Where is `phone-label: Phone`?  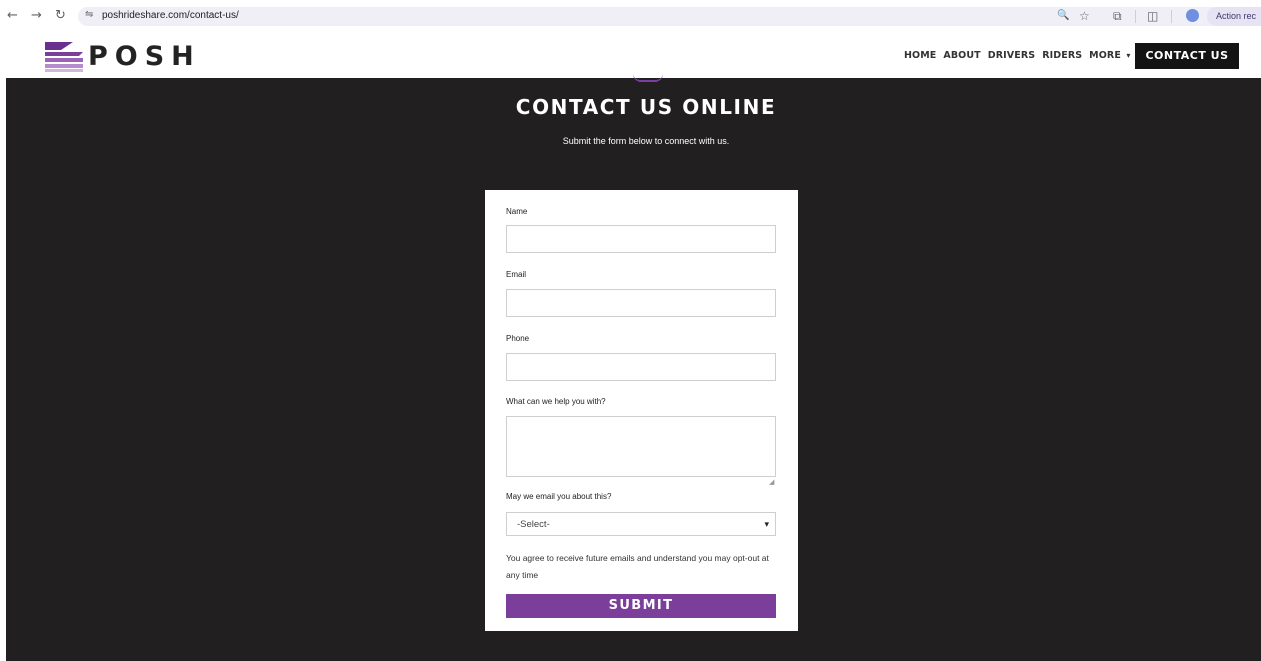
phone-label: Phone is located at coordinates (518, 338).